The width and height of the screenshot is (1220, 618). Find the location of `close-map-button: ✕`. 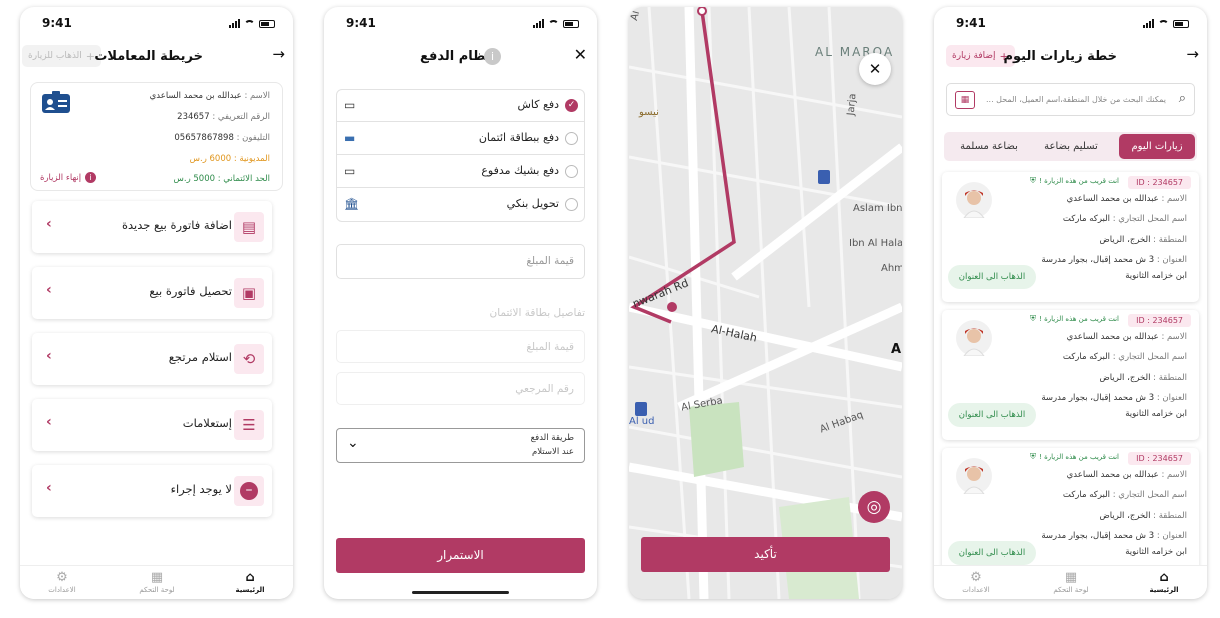

close-map-button: ✕ is located at coordinates (875, 69).